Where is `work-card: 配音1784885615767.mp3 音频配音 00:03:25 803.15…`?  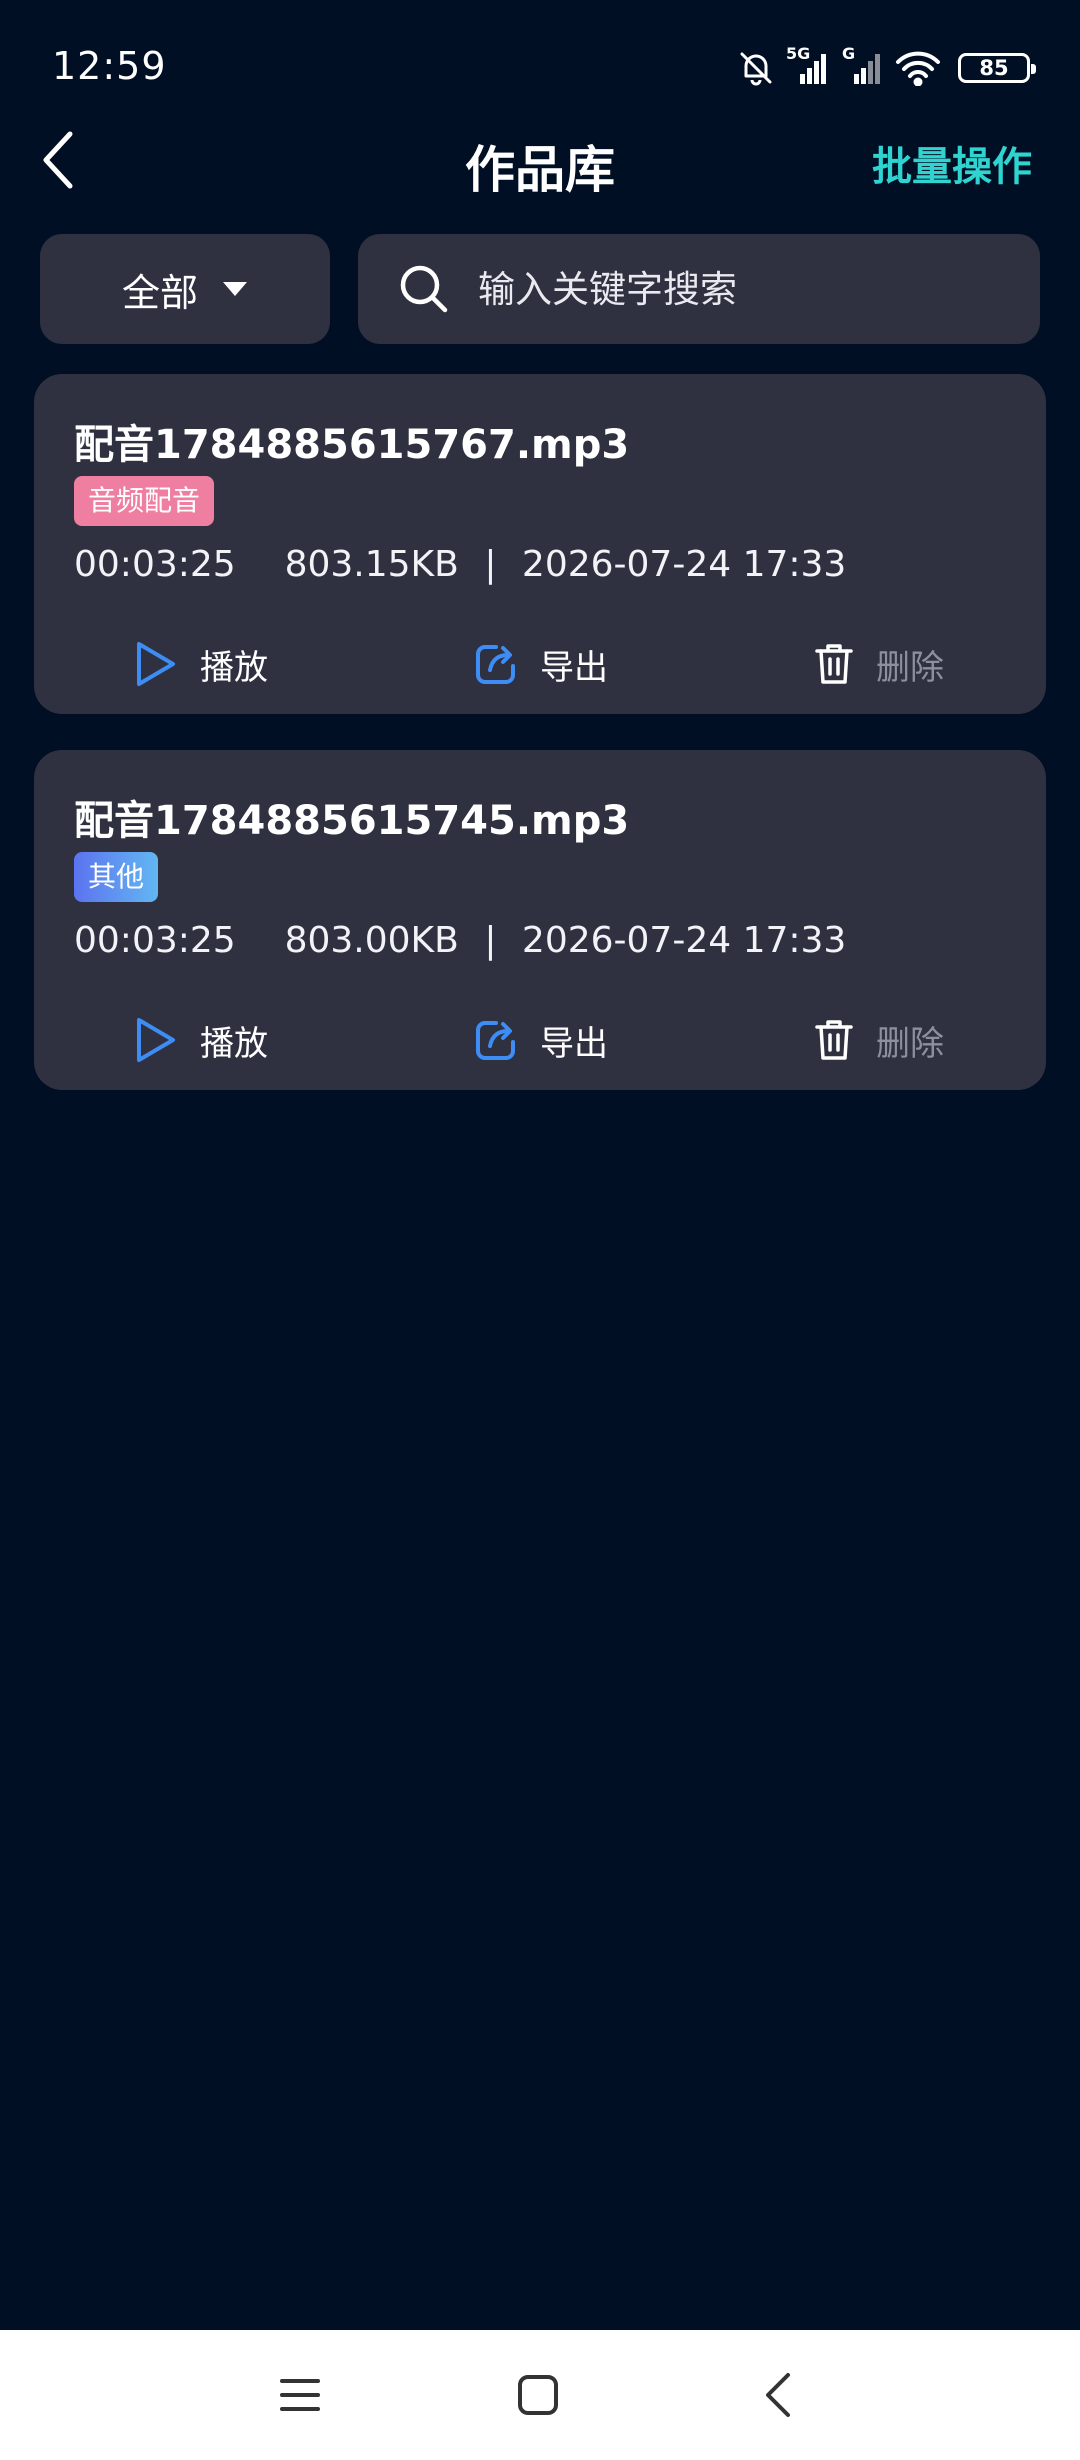 work-card: 配音1784885615767.mp3 音频配音 00:03:25 803.15… is located at coordinates (540, 544).